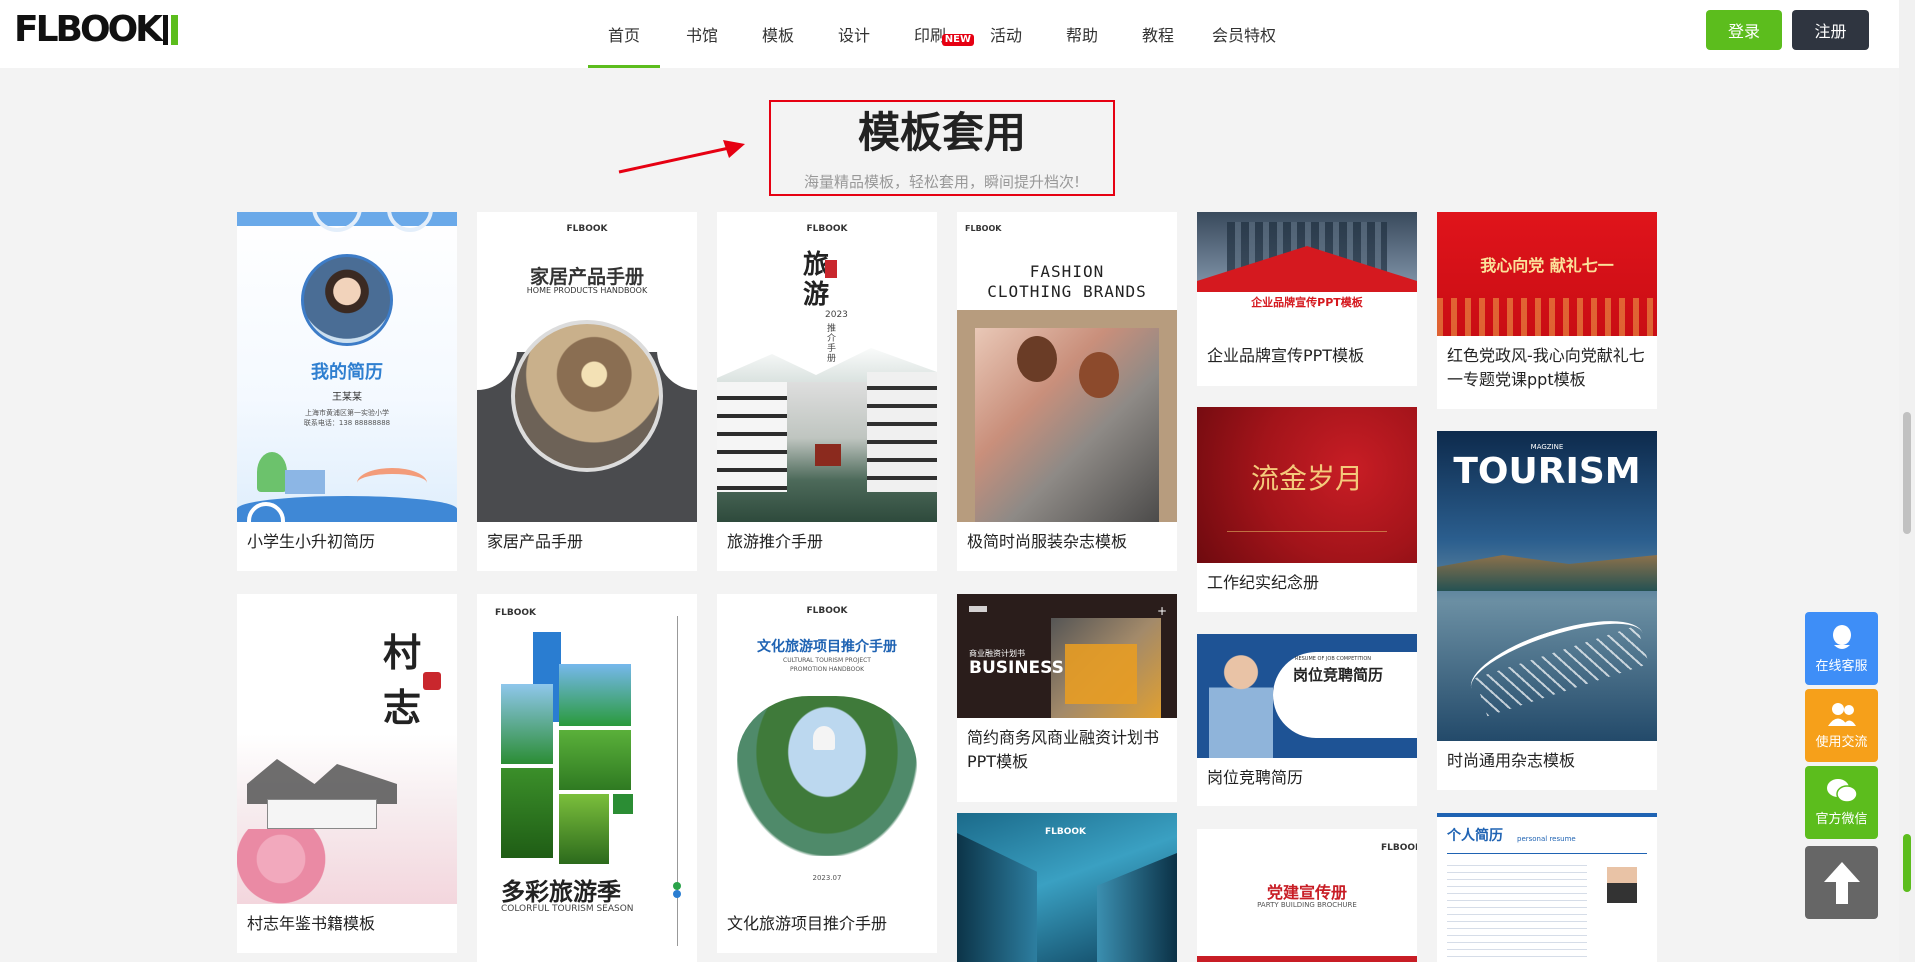 This screenshot has height=962, width=1915. What do you see at coordinates (1547, 471) in the screenshot?
I see `thumb-title: TOURISM` at bounding box center [1547, 471].